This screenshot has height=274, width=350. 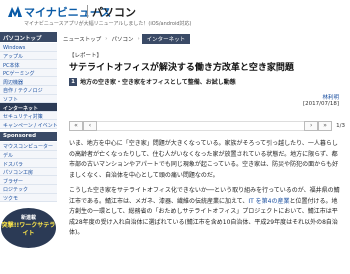 What do you see at coordinates (28, 37) in the screenshot?
I see `sidebar-heading-pc-top: パソコントップ` at bounding box center [28, 37].